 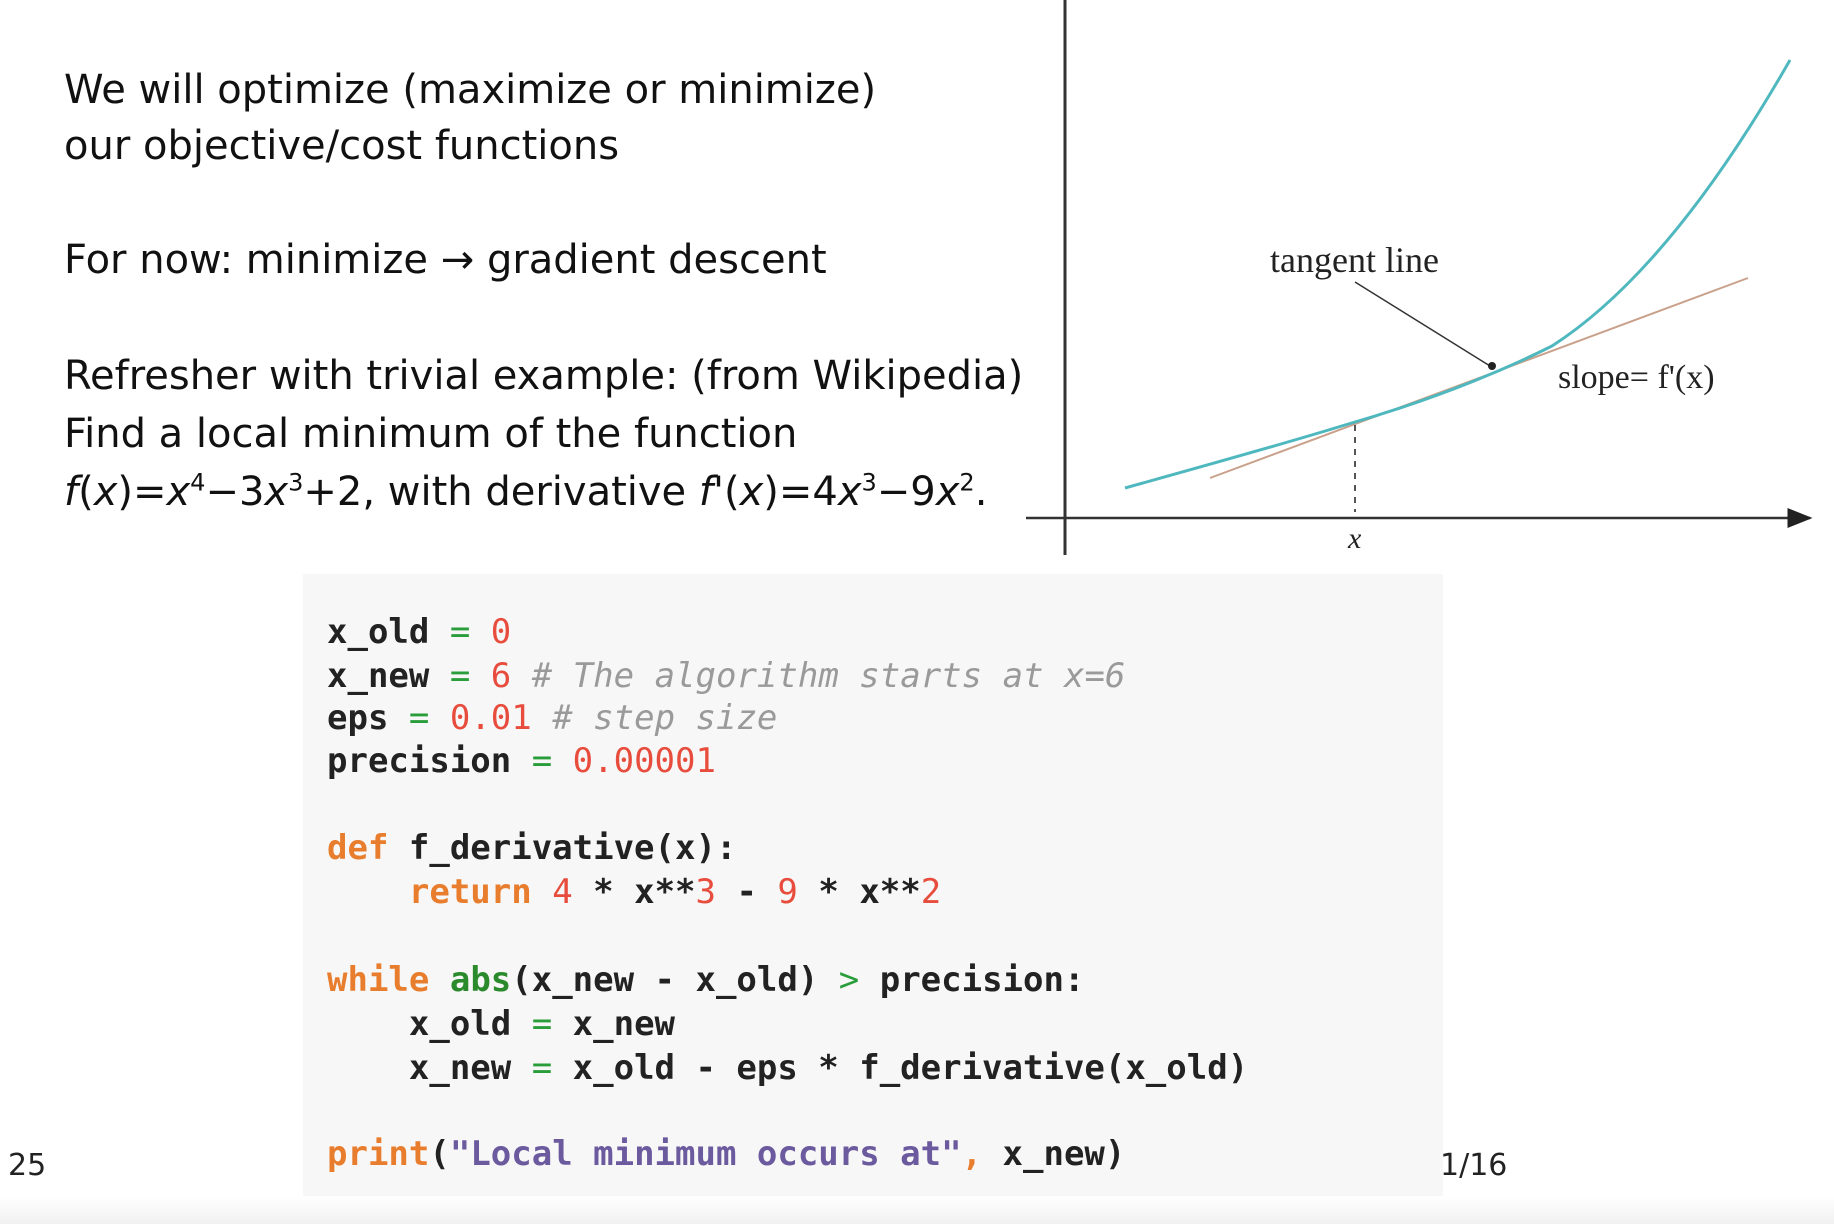 I want to click on code-token: >, so click(x=849, y=980).